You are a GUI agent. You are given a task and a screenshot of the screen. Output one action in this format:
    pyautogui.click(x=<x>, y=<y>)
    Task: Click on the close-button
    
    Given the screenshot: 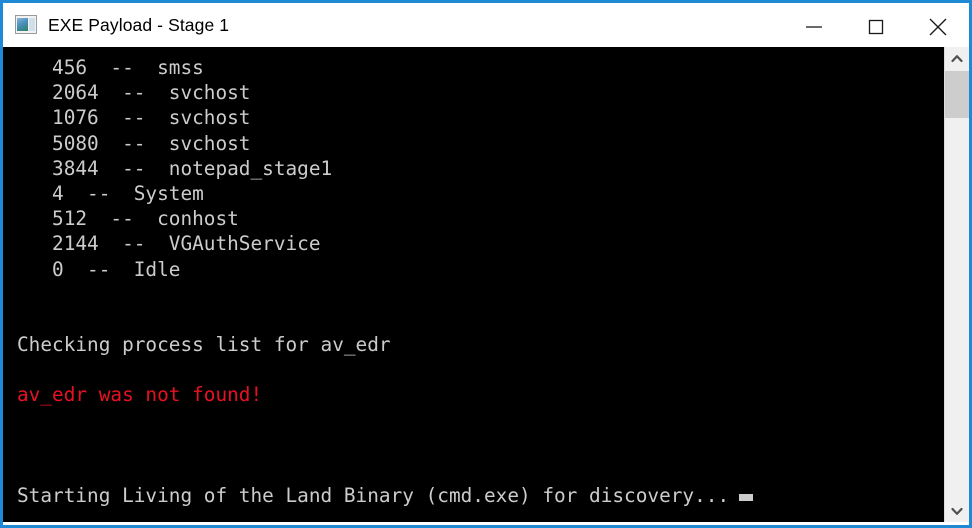 What is the action you would take?
    pyautogui.click(x=938, y=26)
    